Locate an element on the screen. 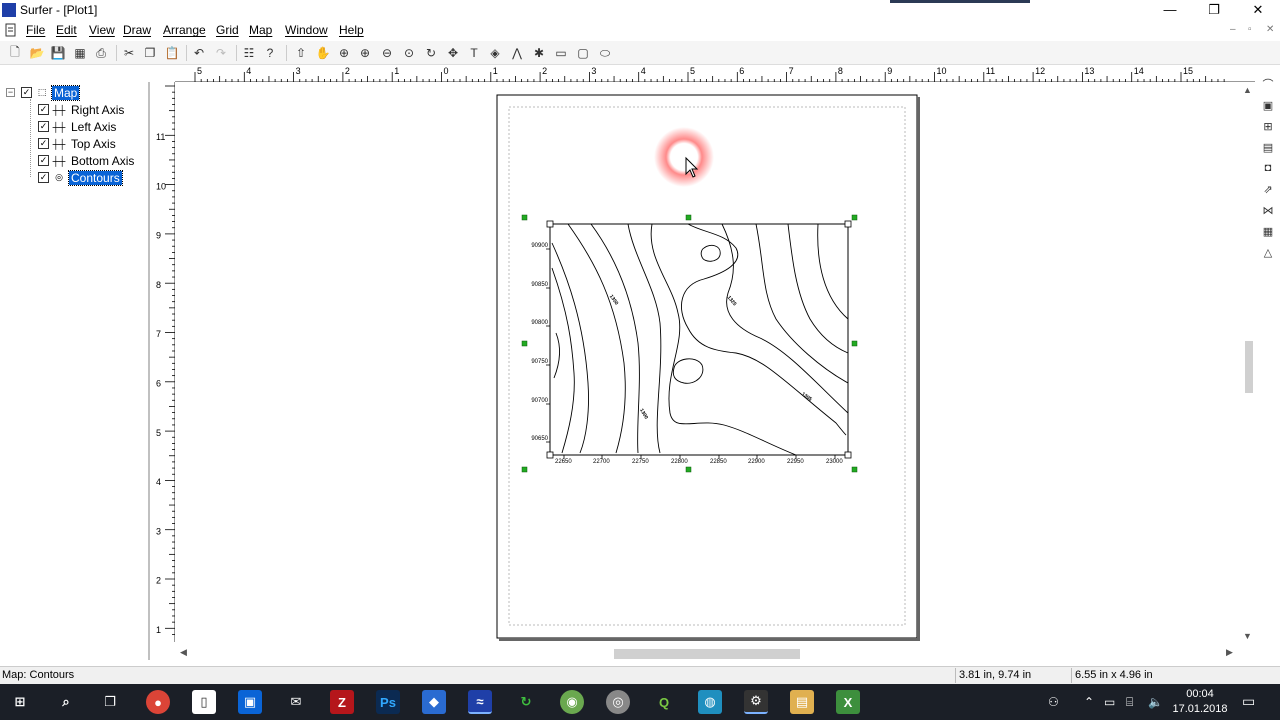 The width and height of the screenshot is (1280, 720). copy-icon: ❐ is located at coordinates (150, 53).